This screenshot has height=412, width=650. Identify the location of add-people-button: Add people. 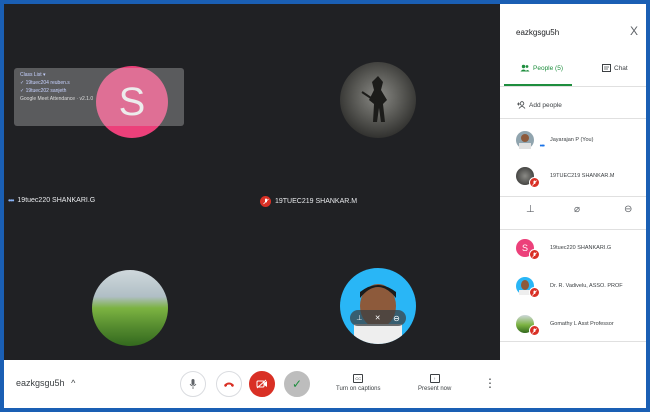
(539, 105).